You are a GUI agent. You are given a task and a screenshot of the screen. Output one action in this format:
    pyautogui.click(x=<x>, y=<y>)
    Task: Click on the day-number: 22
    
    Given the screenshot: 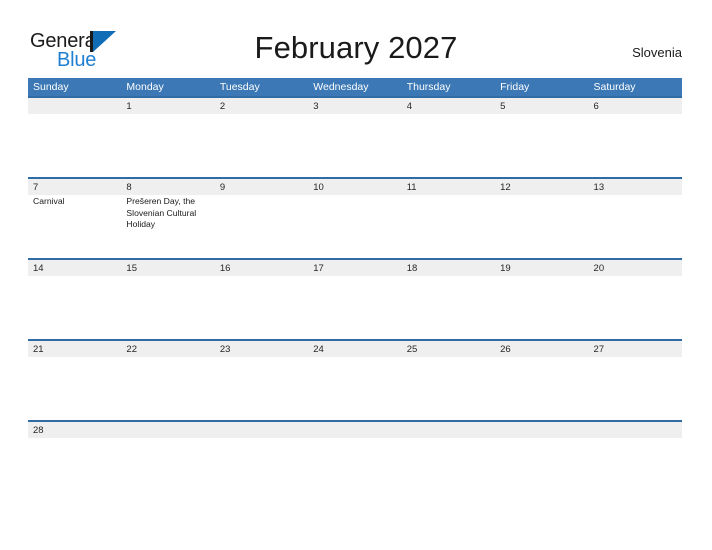 What is the action you would take?
    pyautogui.click(x=131, y=349)
    